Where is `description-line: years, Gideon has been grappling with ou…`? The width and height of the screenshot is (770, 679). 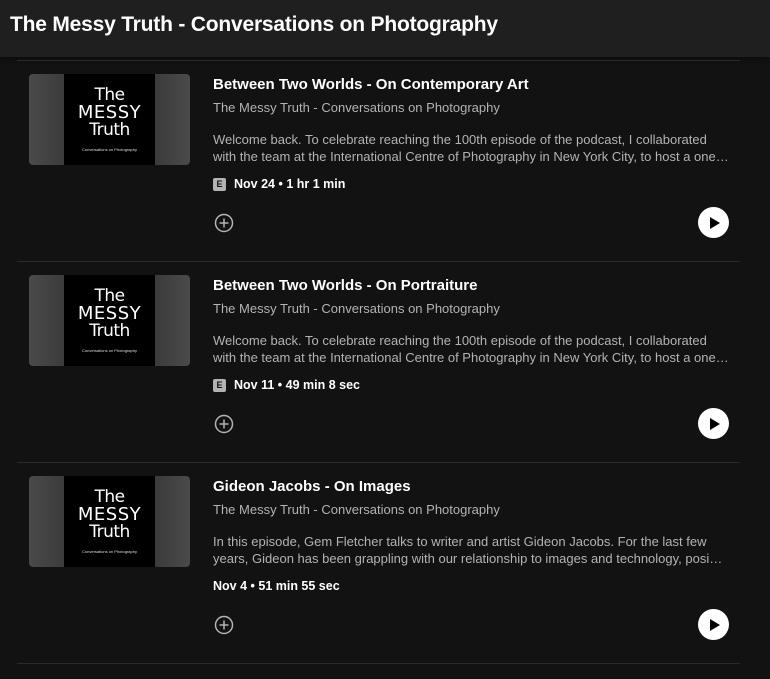 description-line: years, Gideon has been grappling with ou… is located at coordinates (468, 558).